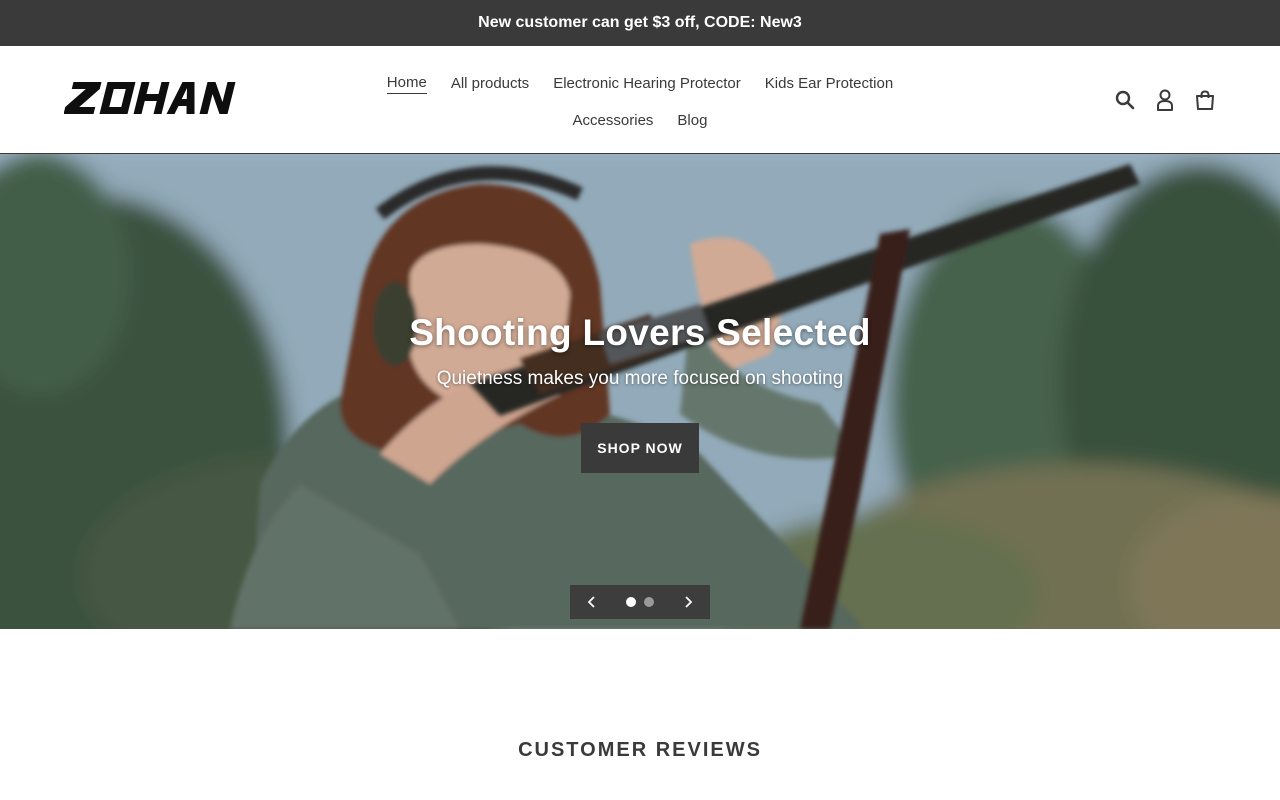 This screenshot has height=800, width=1280. Describe the element at coordinates (613, 120) in the screenshot. I see `nav-accessories: Accessories` at that location.